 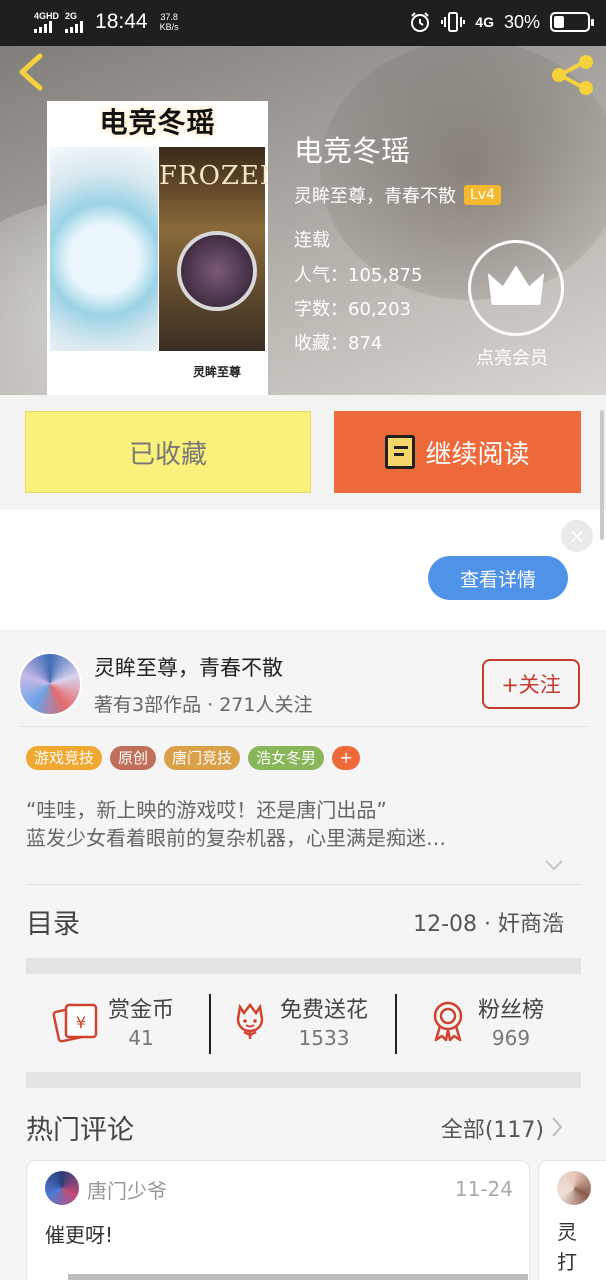 I want to click on add-tag-button: +, so click(x=346, y=758).